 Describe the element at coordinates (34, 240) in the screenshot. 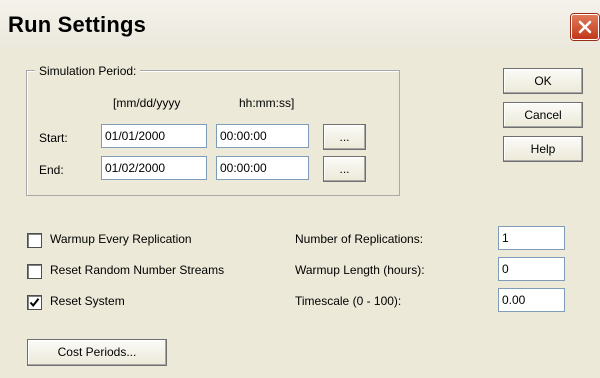

I see `warmup-every-replication-checkbox` at that location.